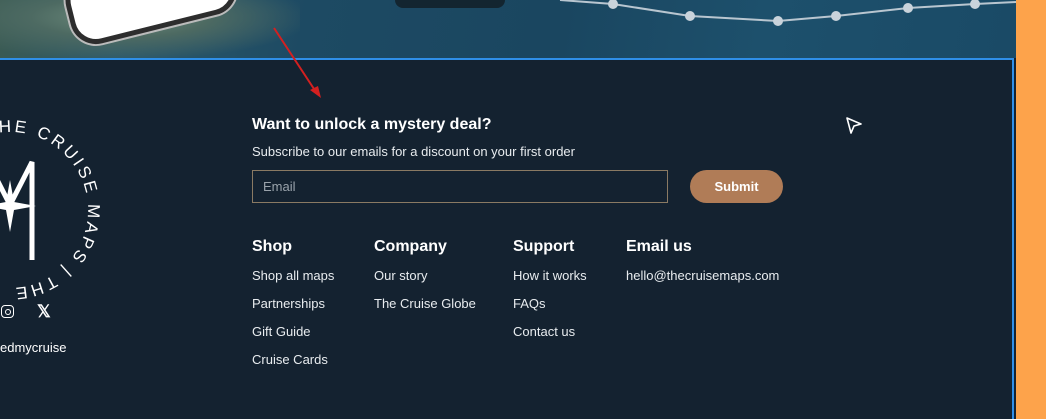  Describe the element at coordinates (550, 282) in the screenshot. I see `link-how-it-works: How it works` at that location.